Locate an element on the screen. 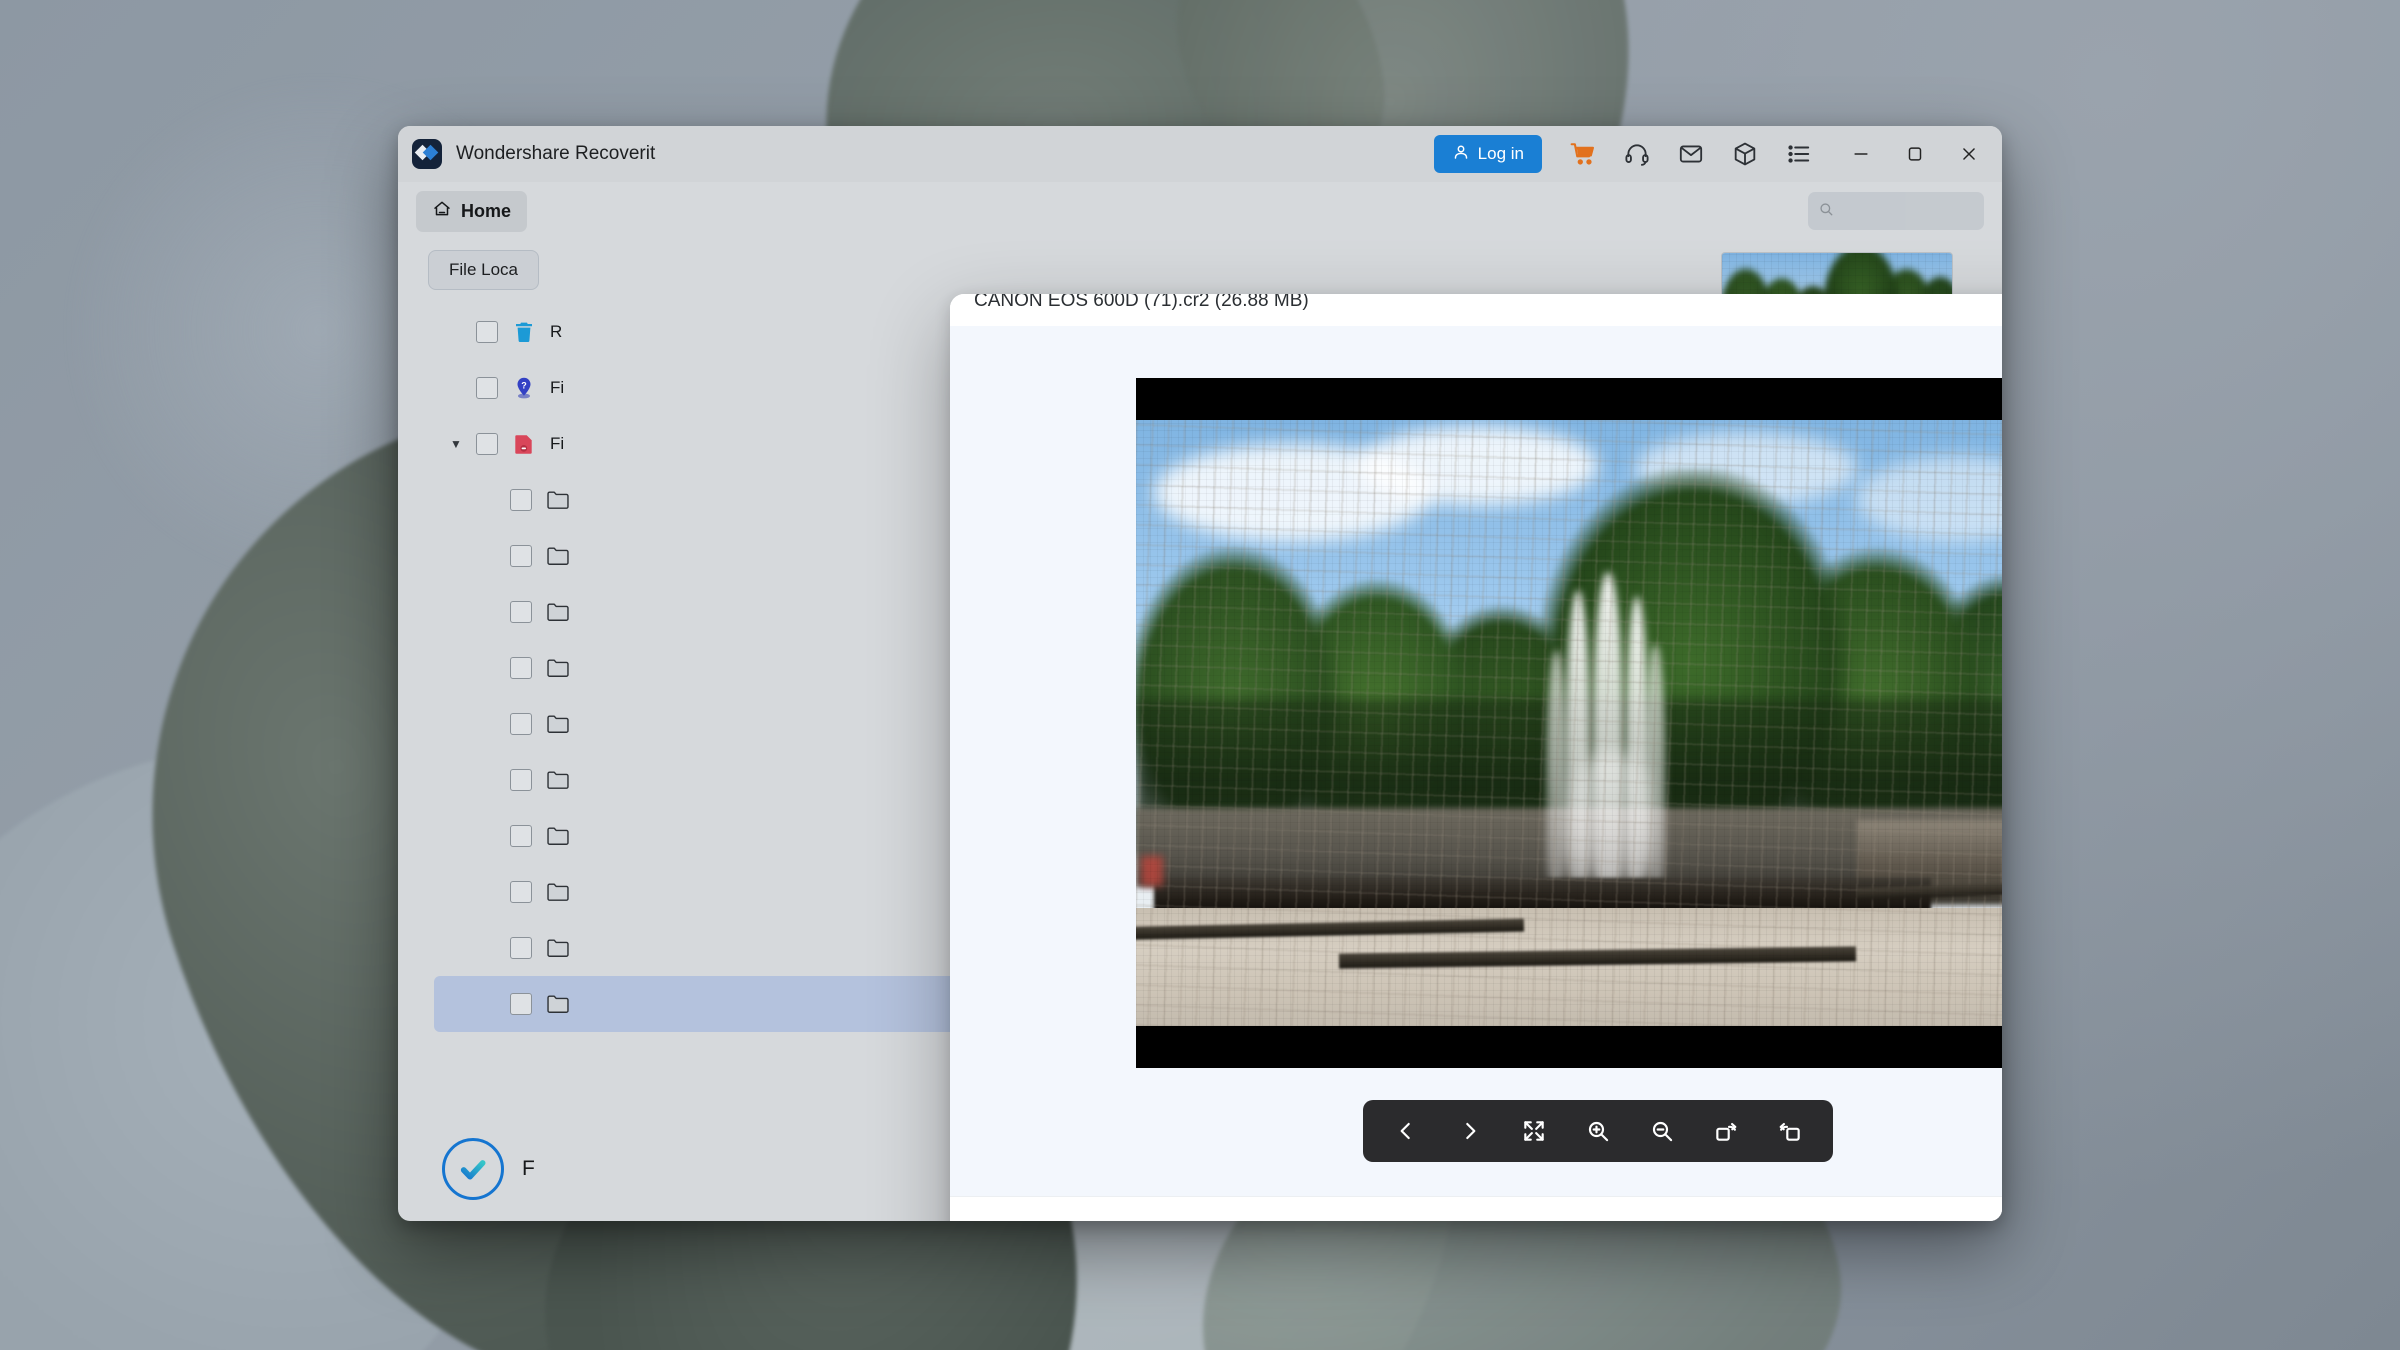 The height and width of the screenshot is (1350, 2400). recoverit-logo-icon is located at coordinates (427, 154).